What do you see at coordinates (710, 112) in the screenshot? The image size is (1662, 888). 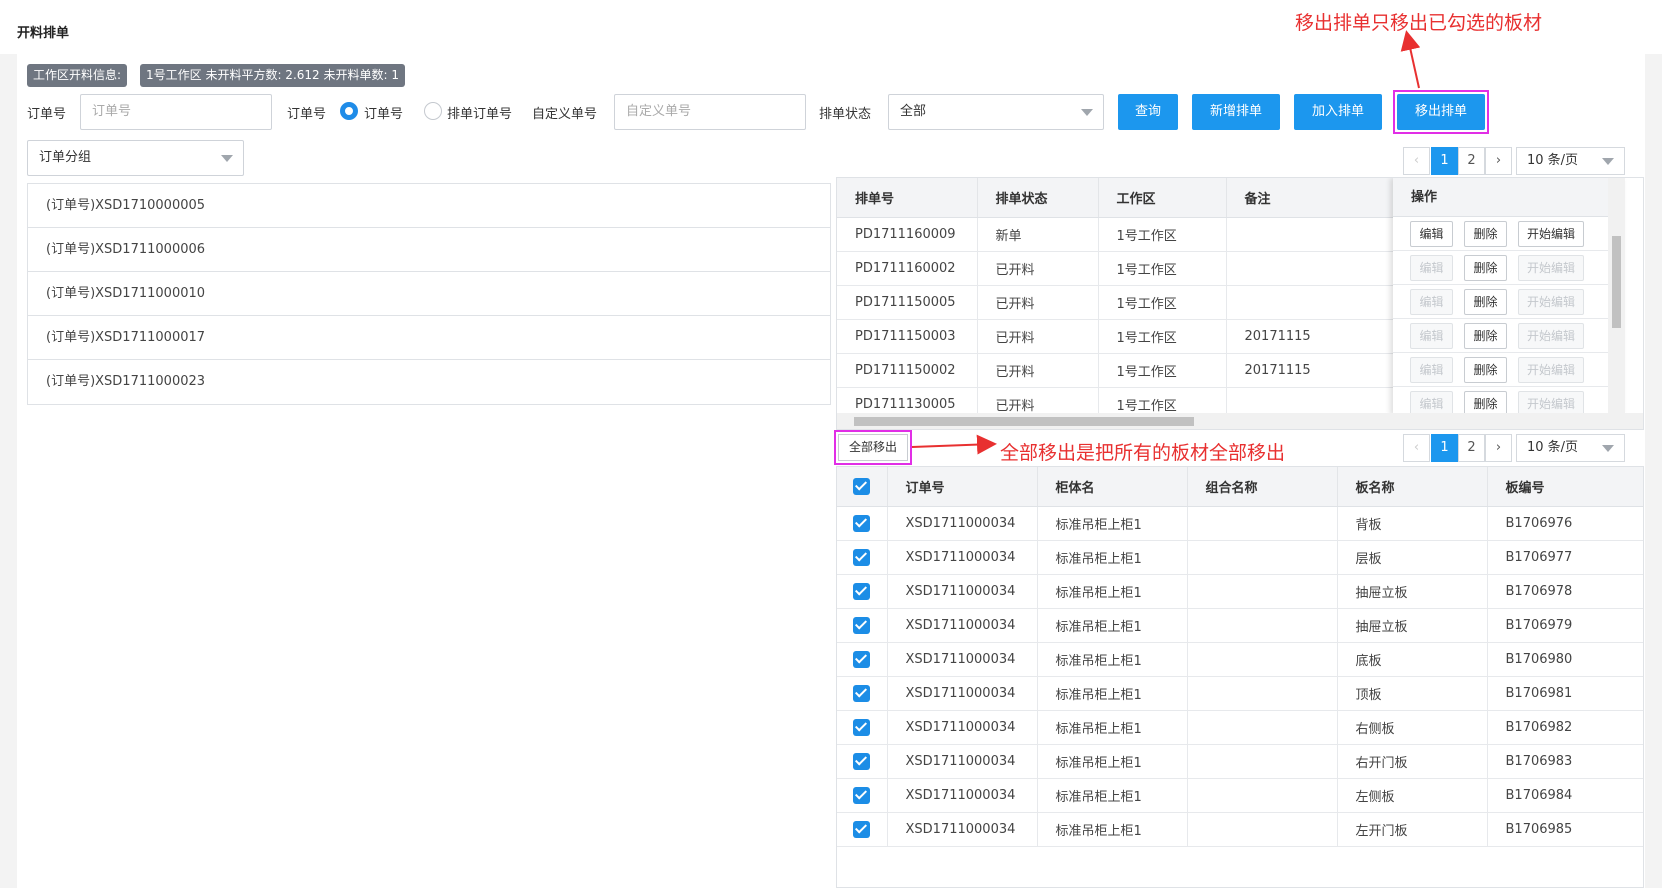 I see `custom-number-input: 自定义单号` at bounding box center [710, 112].